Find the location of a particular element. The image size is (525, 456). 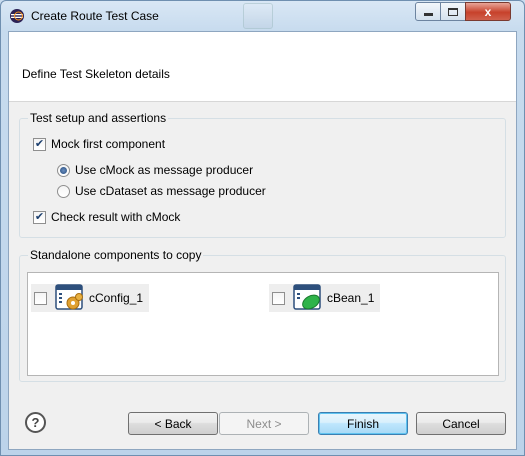

close-icon: x is located at coordinates (488, 11).